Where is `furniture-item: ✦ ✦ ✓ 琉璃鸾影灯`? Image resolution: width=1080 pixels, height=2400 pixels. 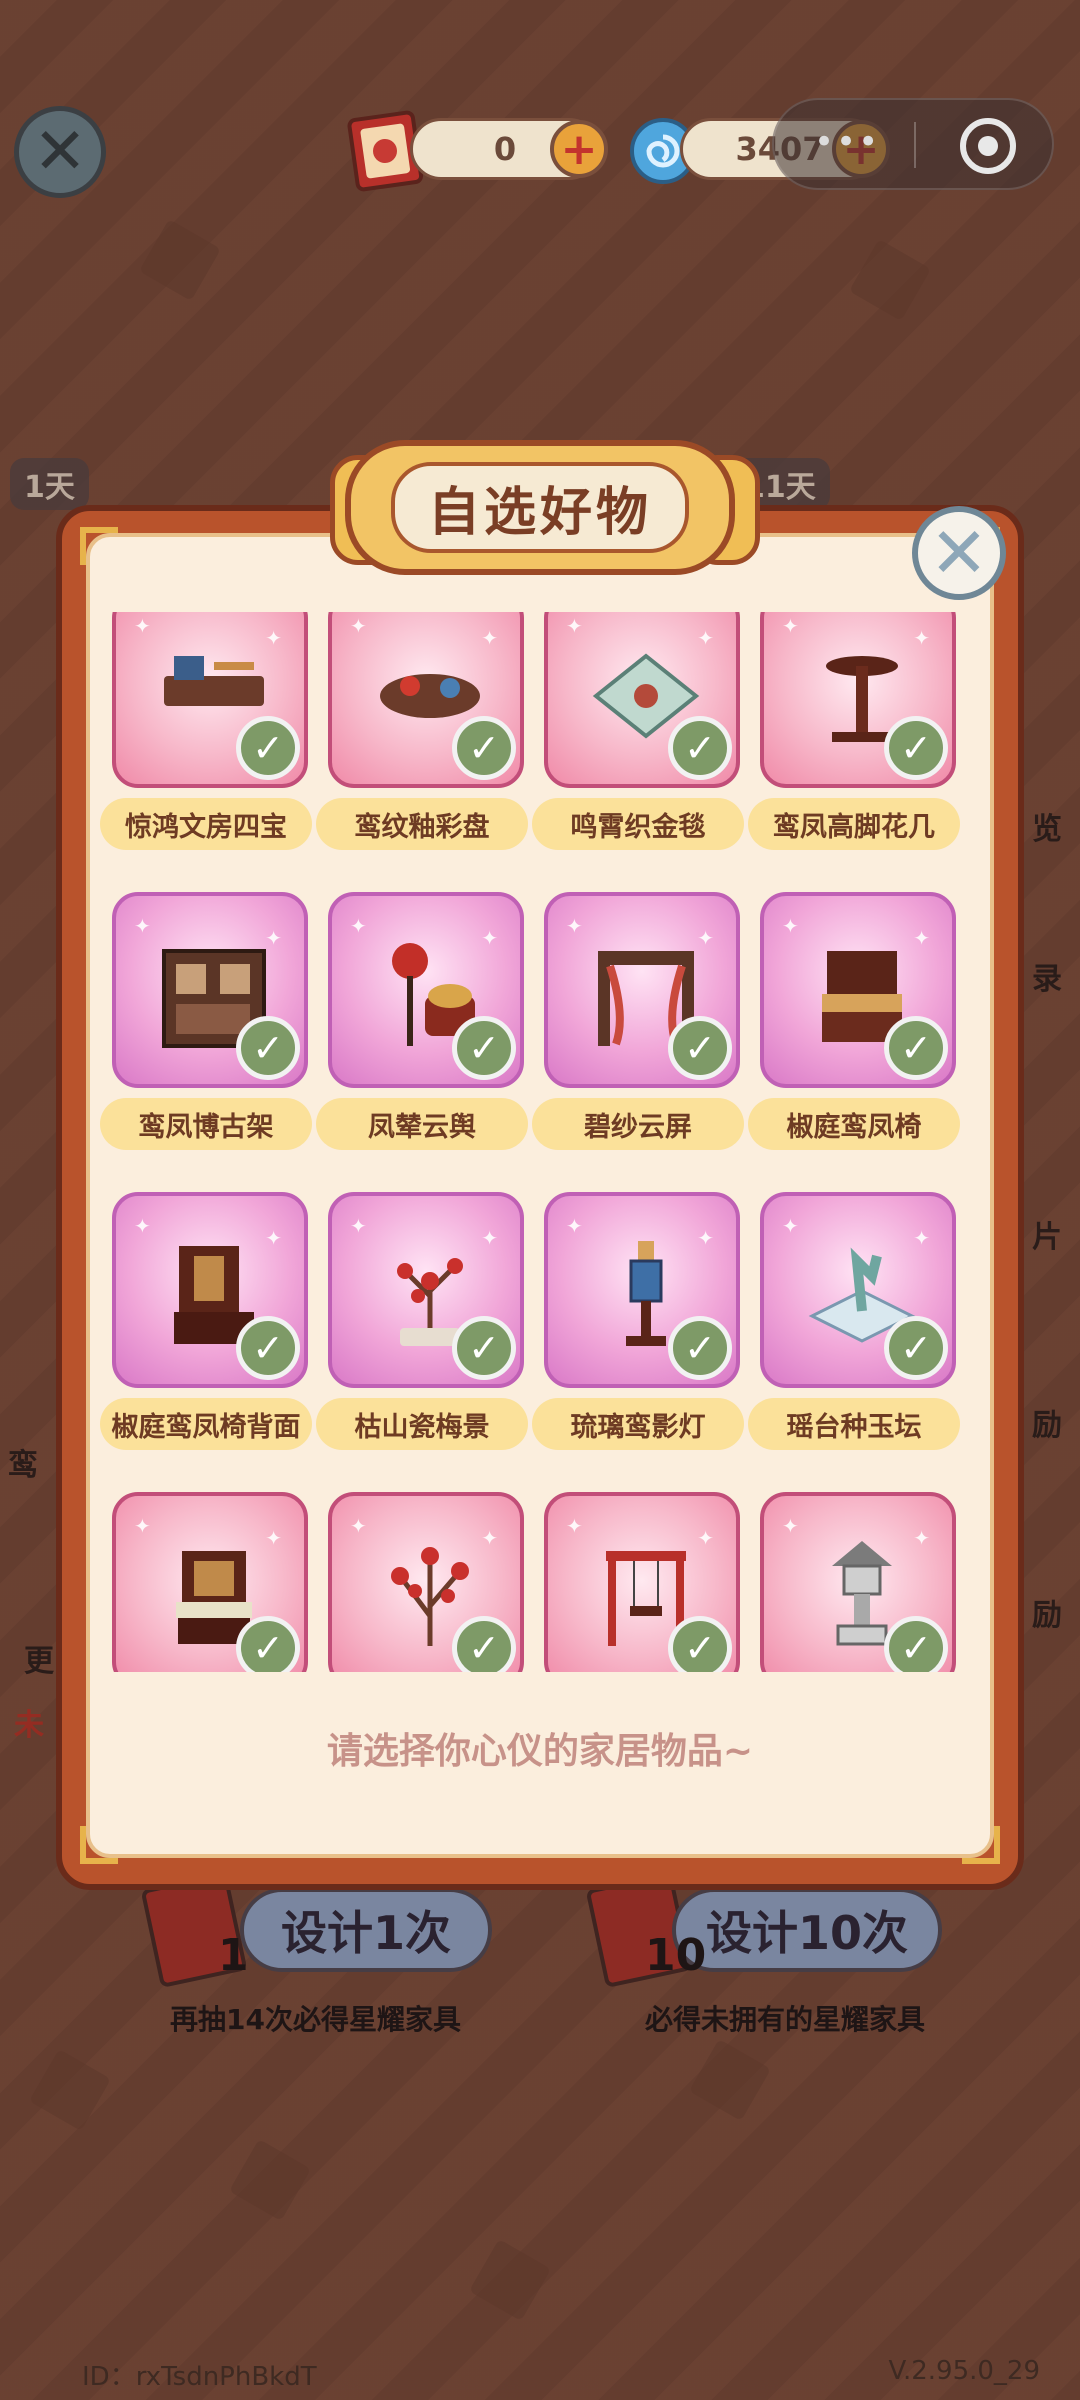
furniture-item: ✦ ✦ ✓ 琉璃鸾影灯 is located at coordinates (638, 1322).